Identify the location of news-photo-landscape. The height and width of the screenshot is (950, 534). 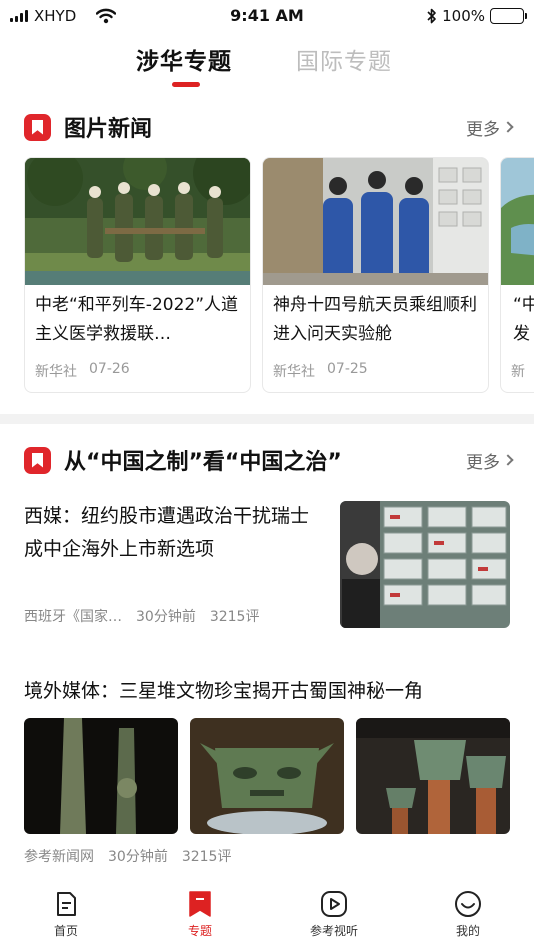
(517, 221).